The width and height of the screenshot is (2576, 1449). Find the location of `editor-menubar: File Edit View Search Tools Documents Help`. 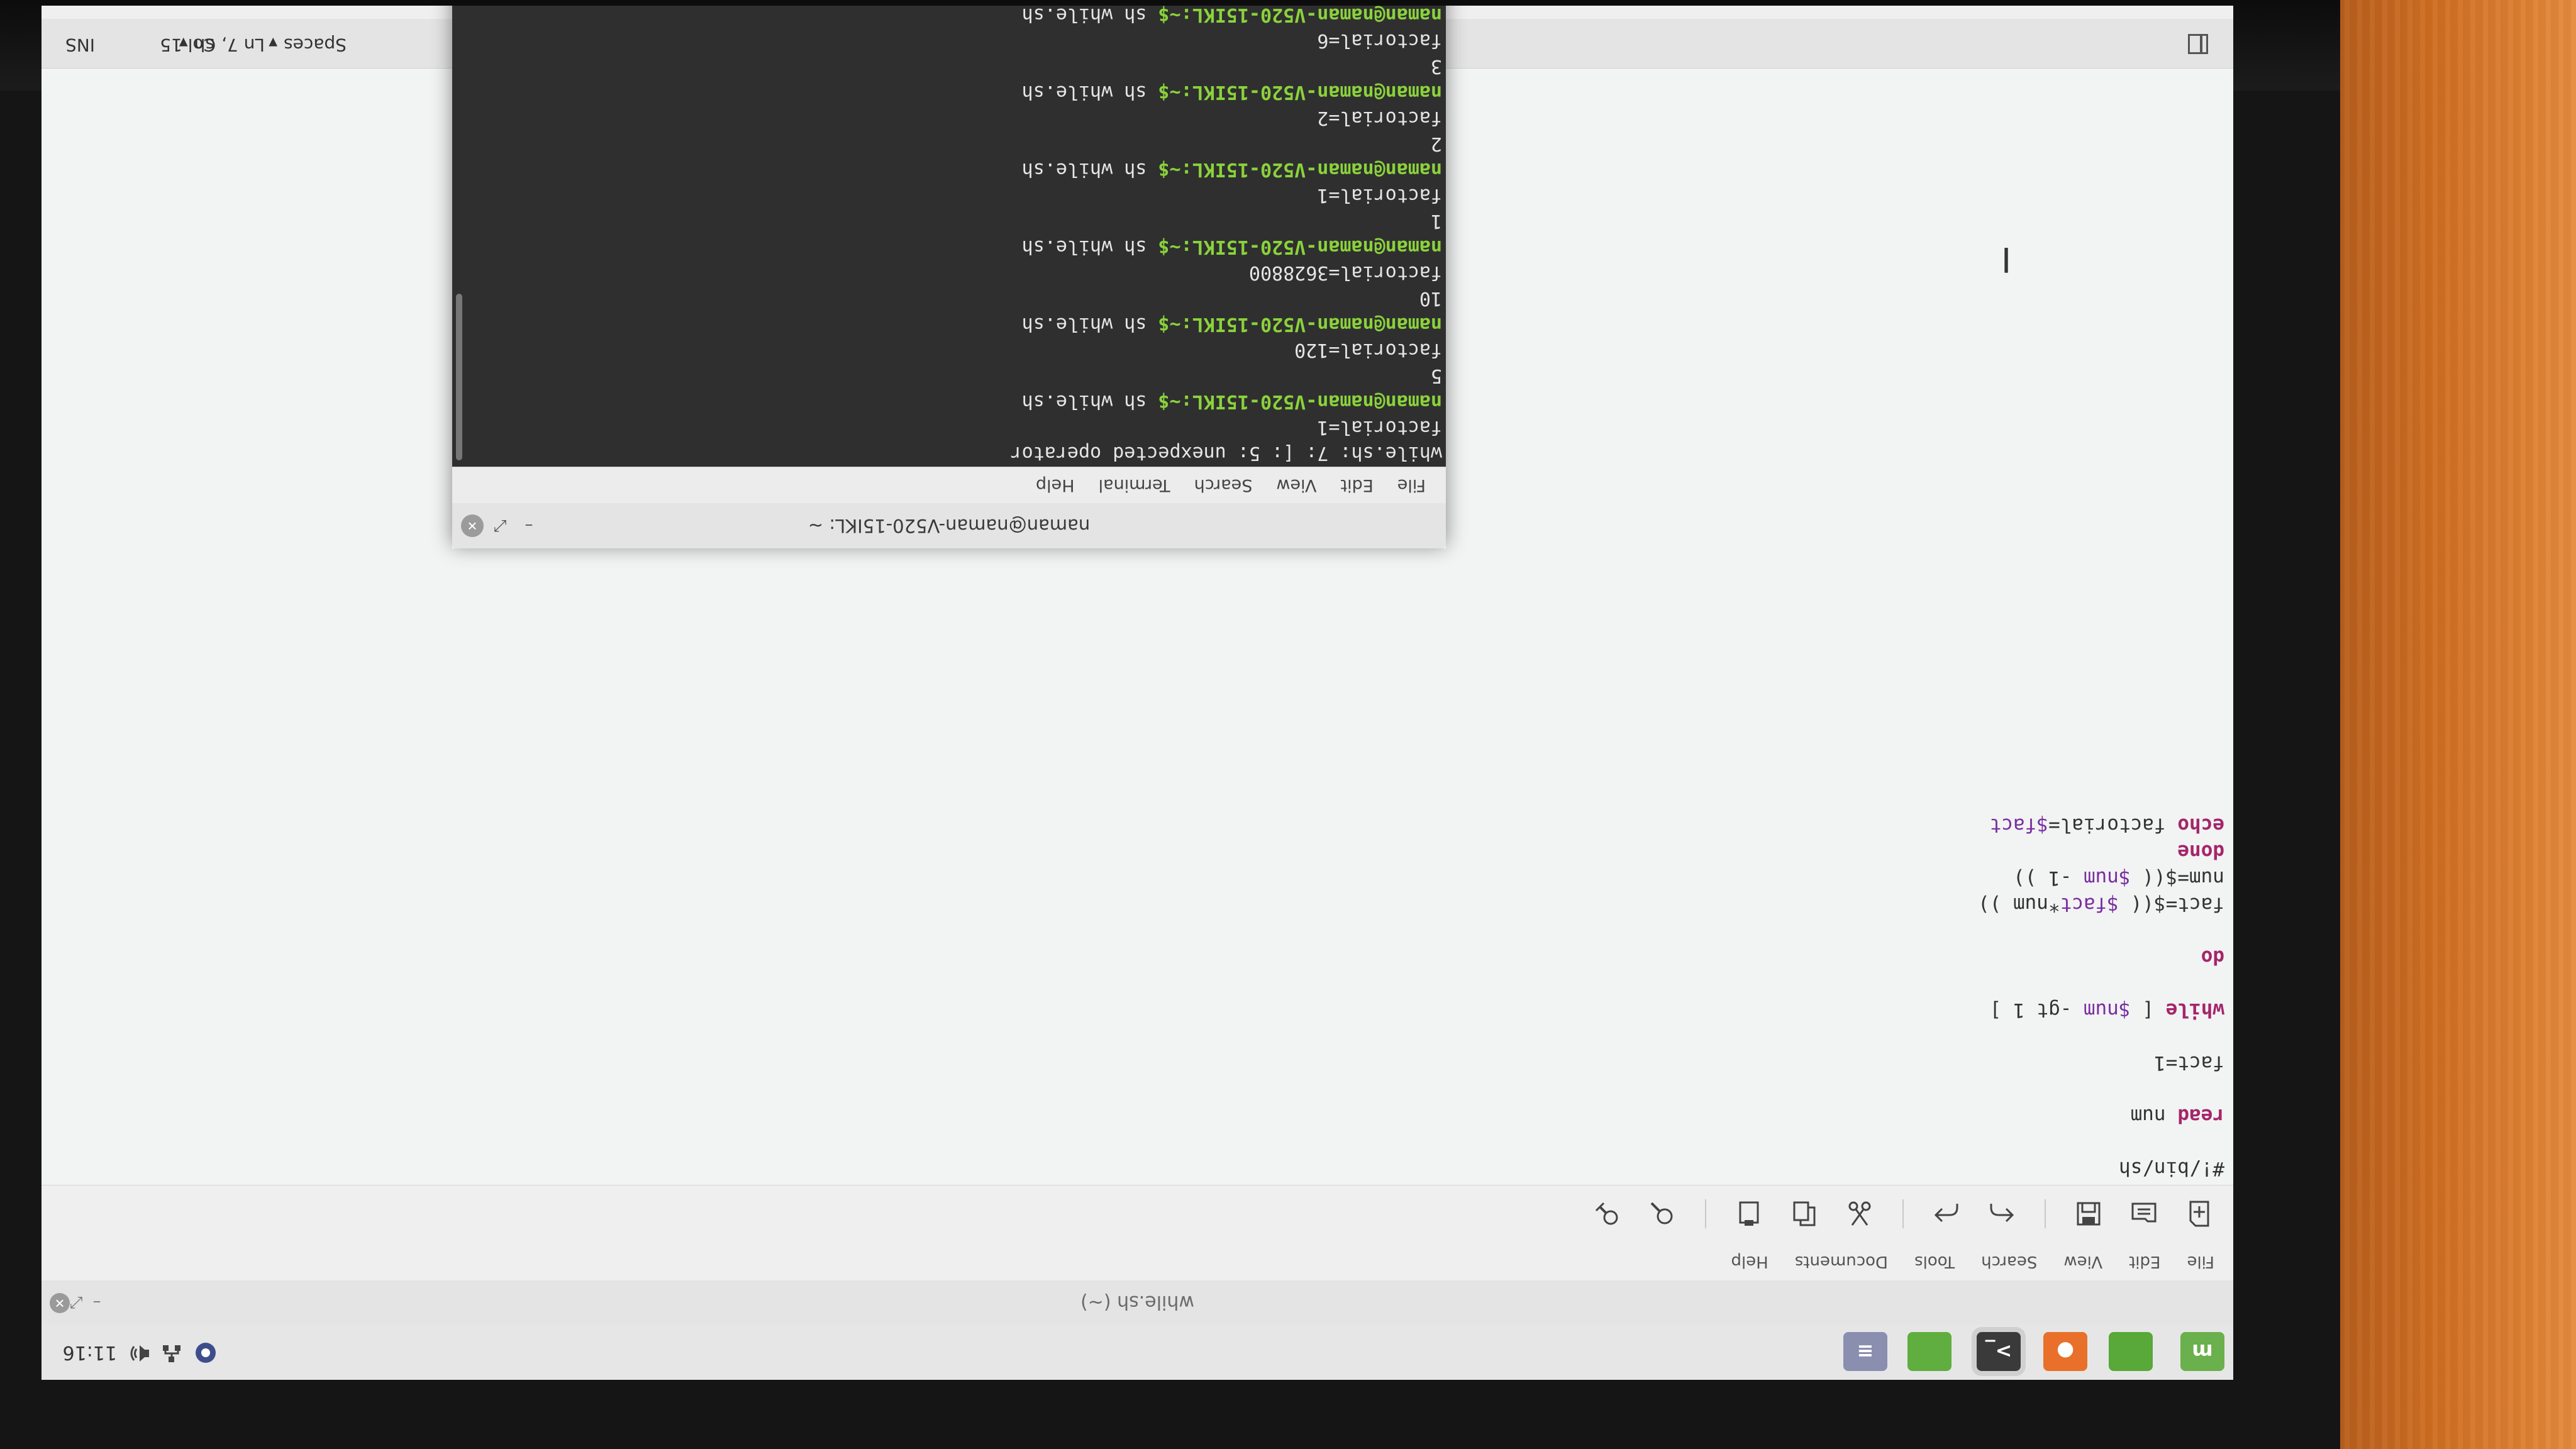

editor-menubar: File Edit View Search Tools Documents Help is located at coordinates (1137, 1261).